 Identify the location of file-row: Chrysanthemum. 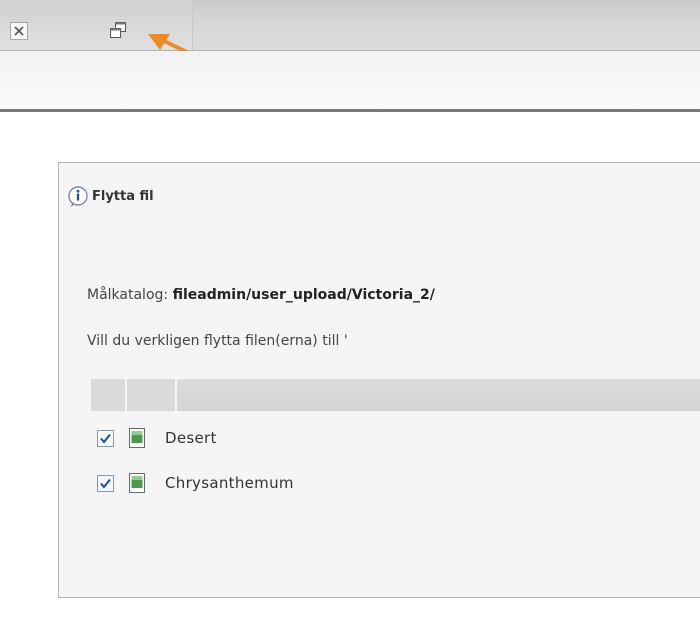
(391, 483).